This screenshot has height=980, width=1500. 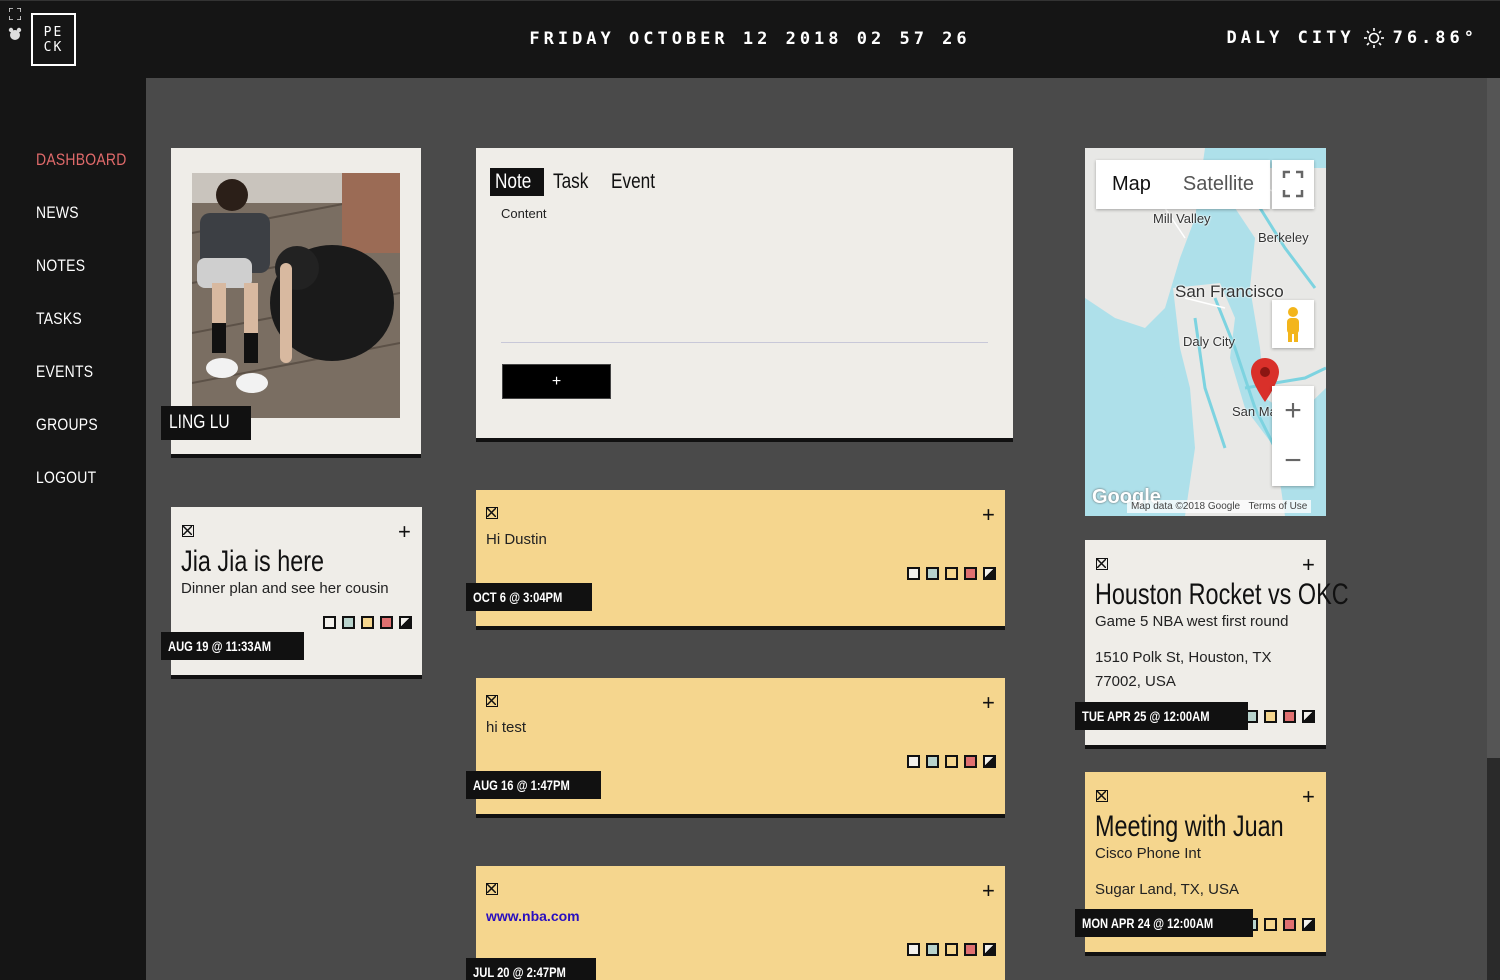 I want to click on note-timestamp: AUG 16 @ 1:47PM, so click(x=534, y=785).